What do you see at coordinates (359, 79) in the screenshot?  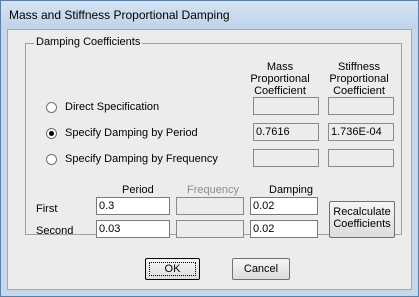 I see `stiffness-coefficient-header: Stiffness Proportional Coefficient` at bounding box center [359, 79].